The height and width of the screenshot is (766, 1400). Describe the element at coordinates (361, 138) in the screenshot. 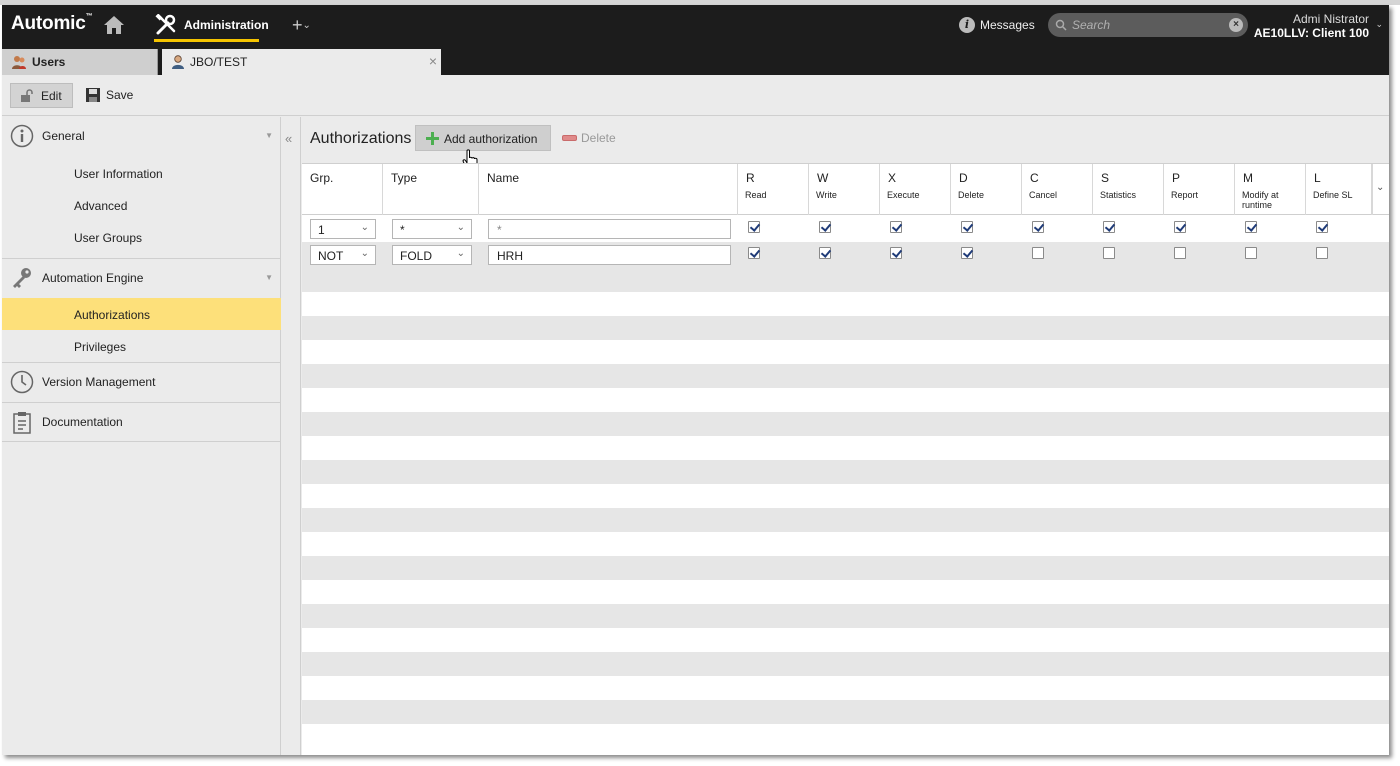

I see `page-title: Authorizations` at that location.